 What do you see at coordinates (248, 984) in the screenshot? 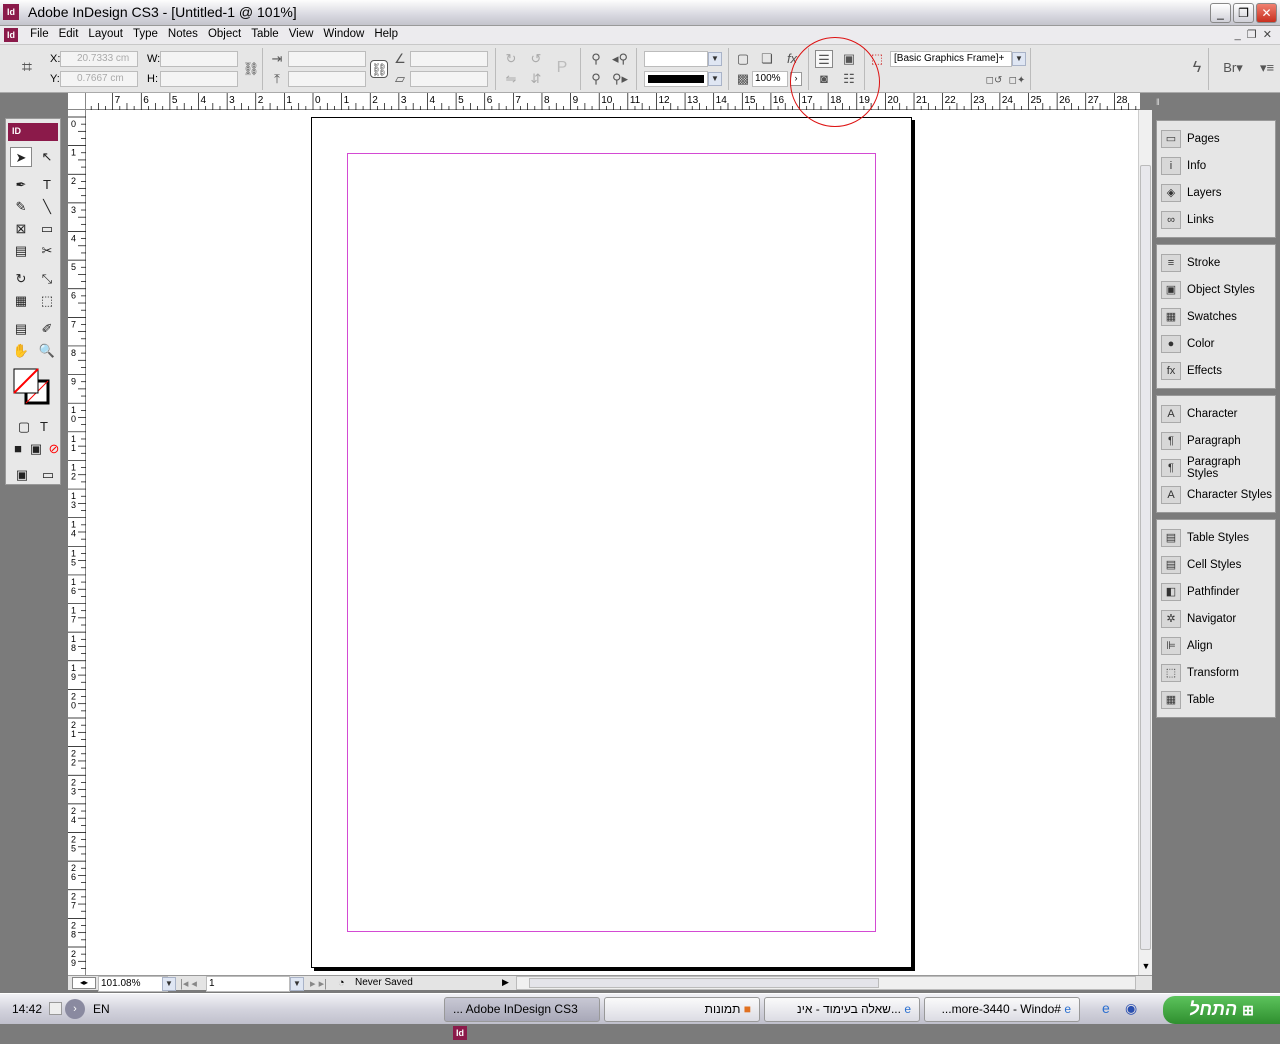
I see `page-field: 1` at bounding box center [248, 984].